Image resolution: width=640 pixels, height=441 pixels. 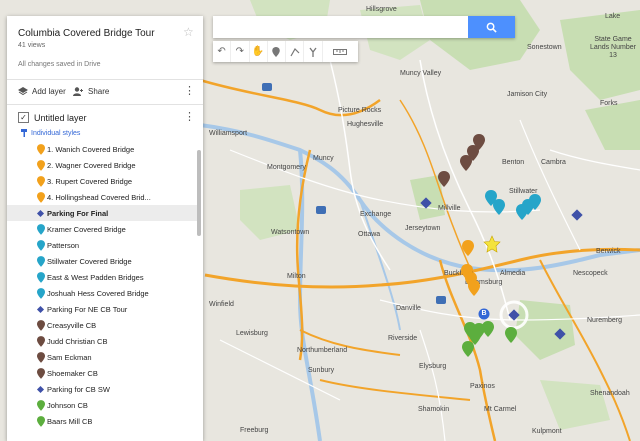 What do you see at coordinates (340, 51) in the screenshot?
I see `ruler-icon` at bounding box center [340, 51].